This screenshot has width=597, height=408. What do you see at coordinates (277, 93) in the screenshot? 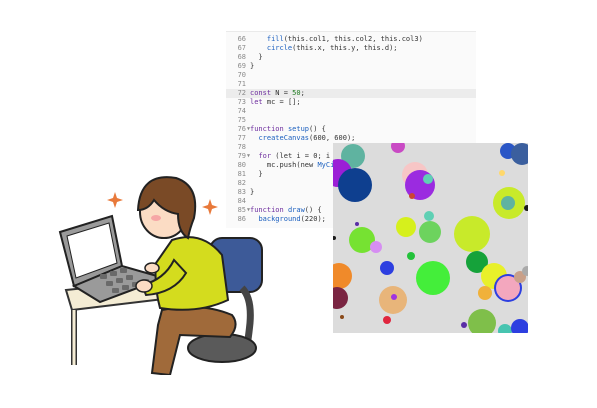
I see `code-text: const N = 50;` at bounding box center [277, 93].